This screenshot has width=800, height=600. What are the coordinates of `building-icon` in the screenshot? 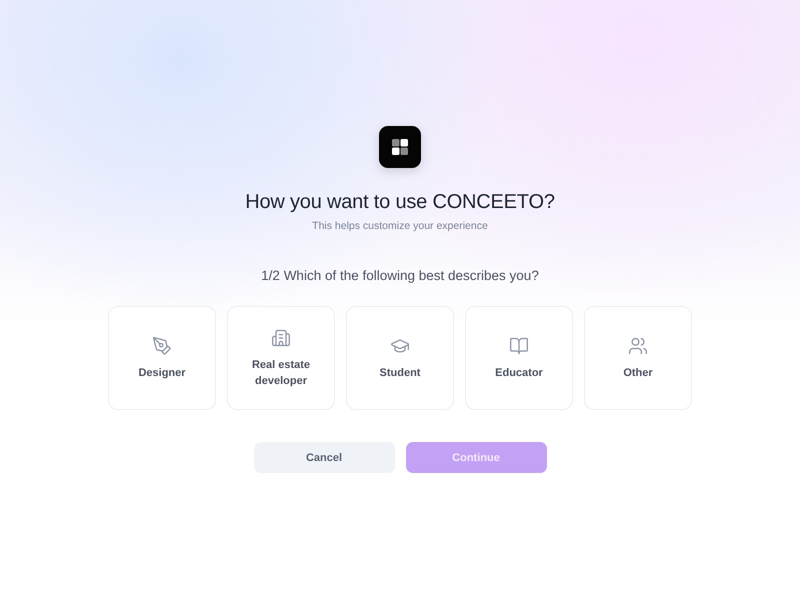 It's located at (281, 338).